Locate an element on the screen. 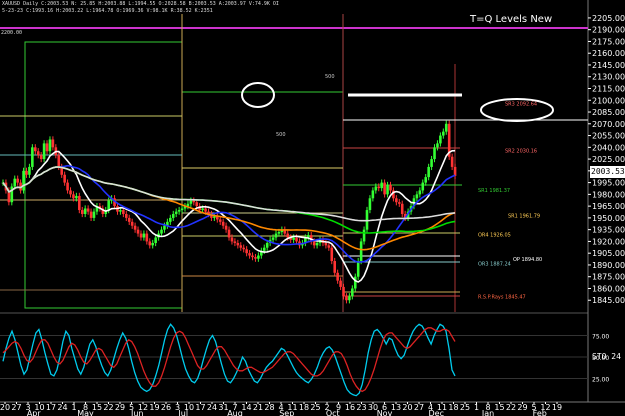  osc-tick-label: 25.00 is located at coordinates (600, 380).